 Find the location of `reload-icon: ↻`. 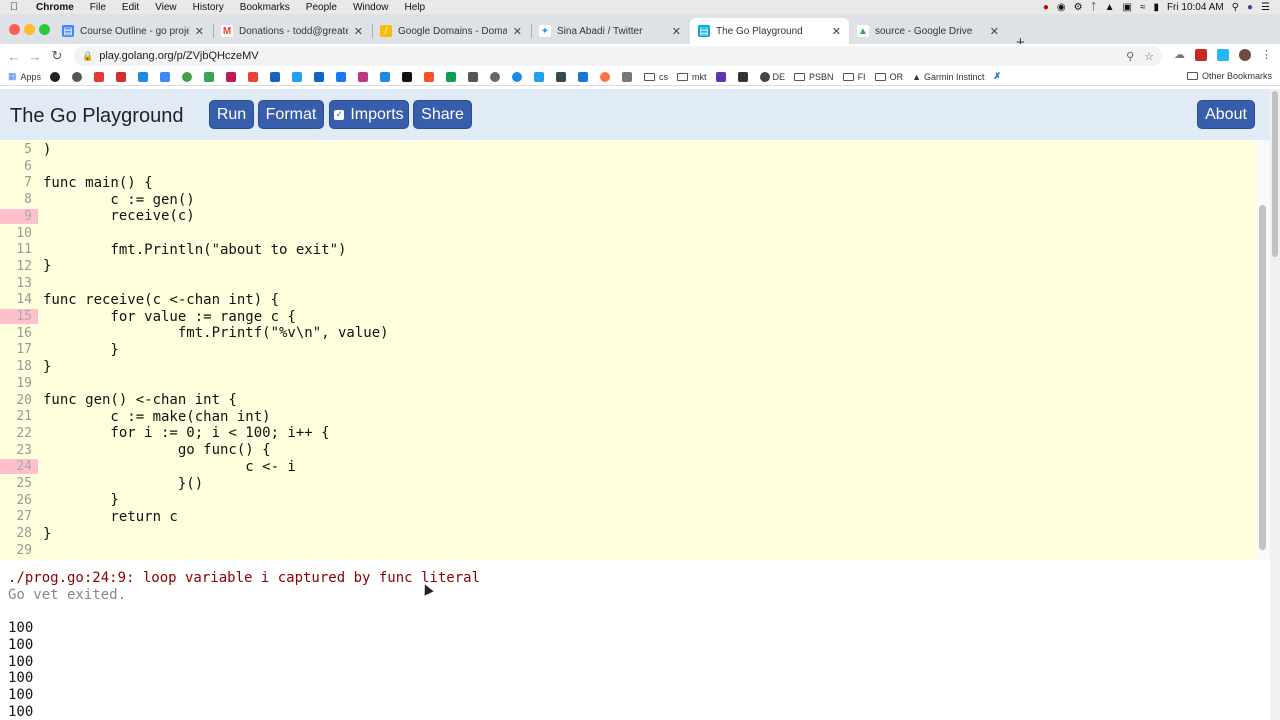

reload-icon: ↻ is located at coordinates (57, 56).